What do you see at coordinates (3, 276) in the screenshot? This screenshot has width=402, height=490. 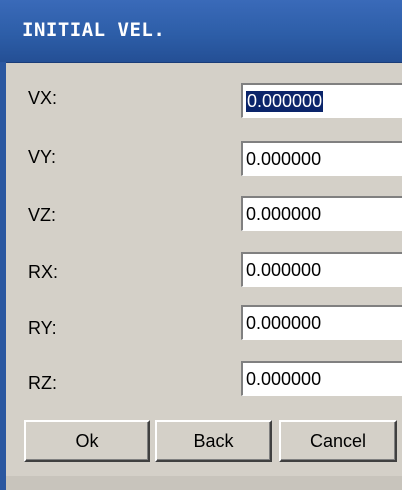 I see `window-left-border` at bounding box center [3, 276].